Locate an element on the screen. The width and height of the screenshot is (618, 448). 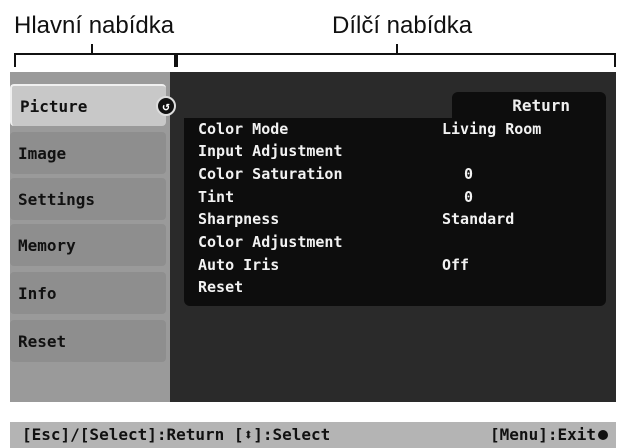
submenu-row-sharpness: Sharpness Standard is located at coordinates (398, 219).